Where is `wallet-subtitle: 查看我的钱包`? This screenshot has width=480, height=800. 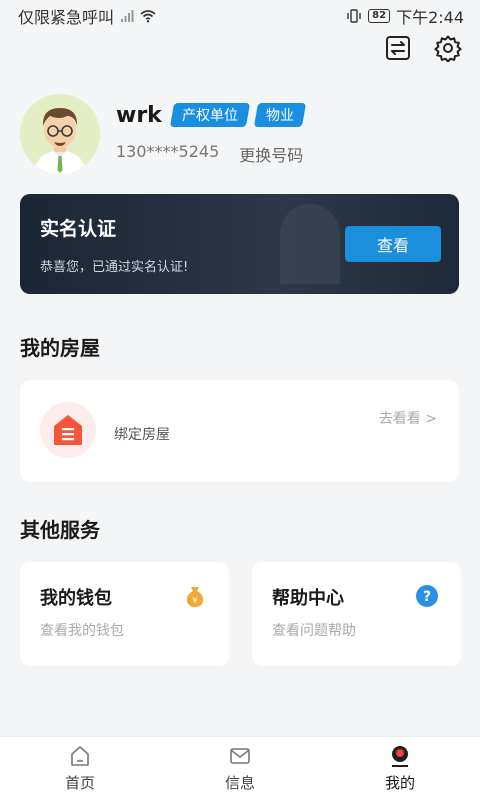 wallet-subtitle: 查看我的钱包 is located at coordinates (82, 631).